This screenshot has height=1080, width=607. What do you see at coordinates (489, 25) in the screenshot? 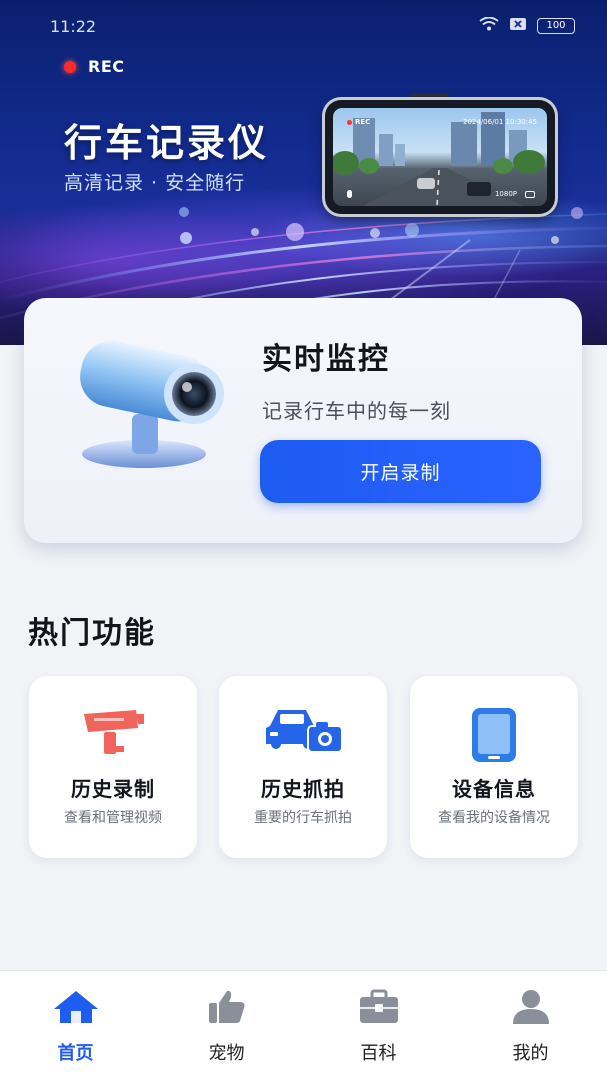
I see `wifi-icon` at bounding box center [489, 25].